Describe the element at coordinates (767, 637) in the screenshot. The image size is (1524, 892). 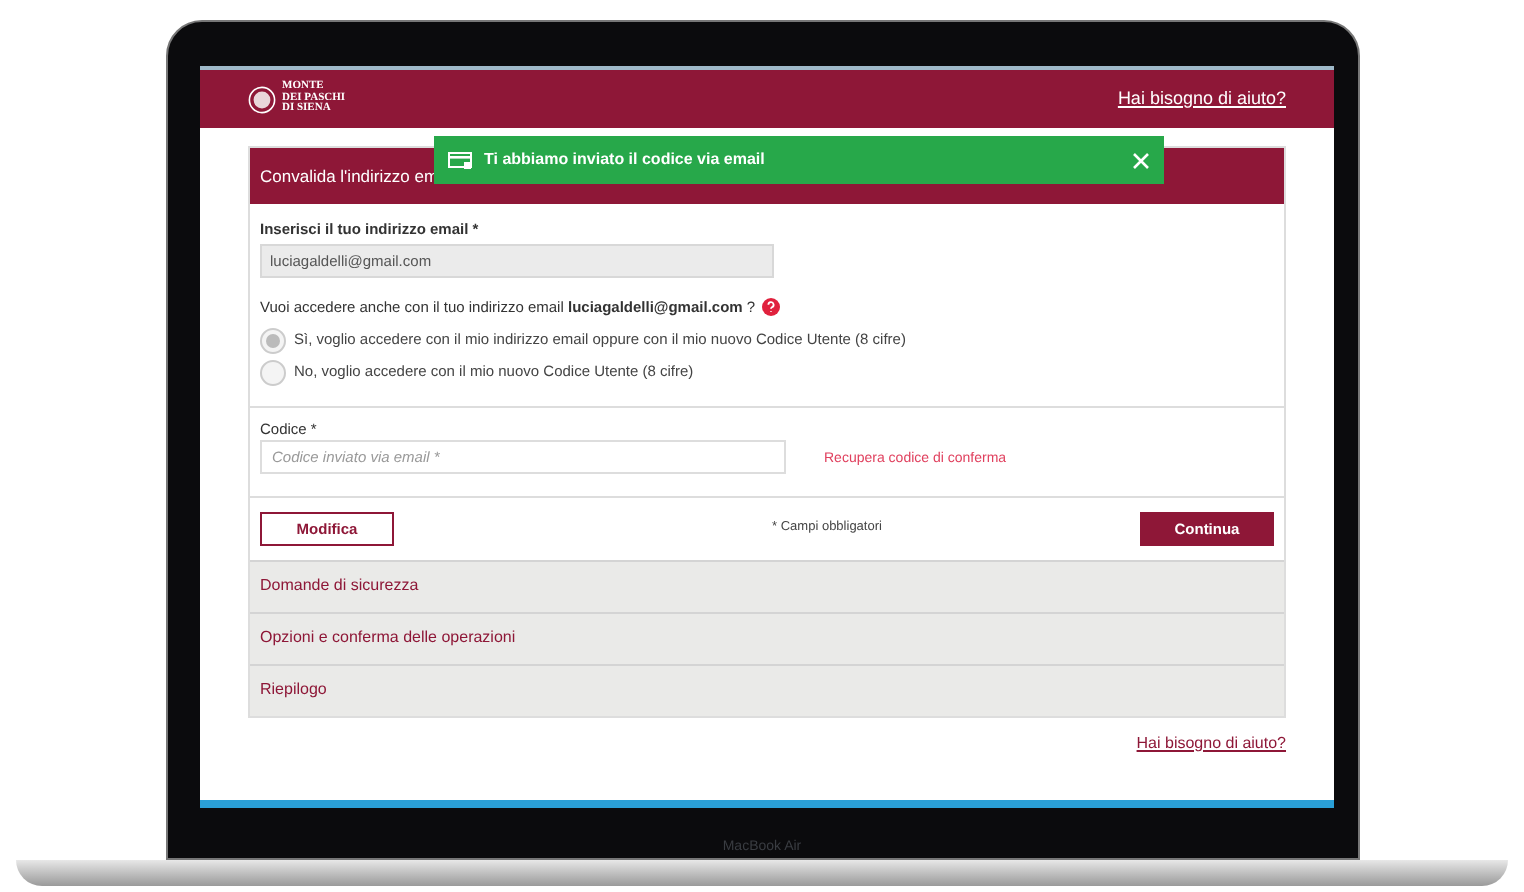
I see `accordion-step: Opzioni e conferma delle operazioni` at that location.